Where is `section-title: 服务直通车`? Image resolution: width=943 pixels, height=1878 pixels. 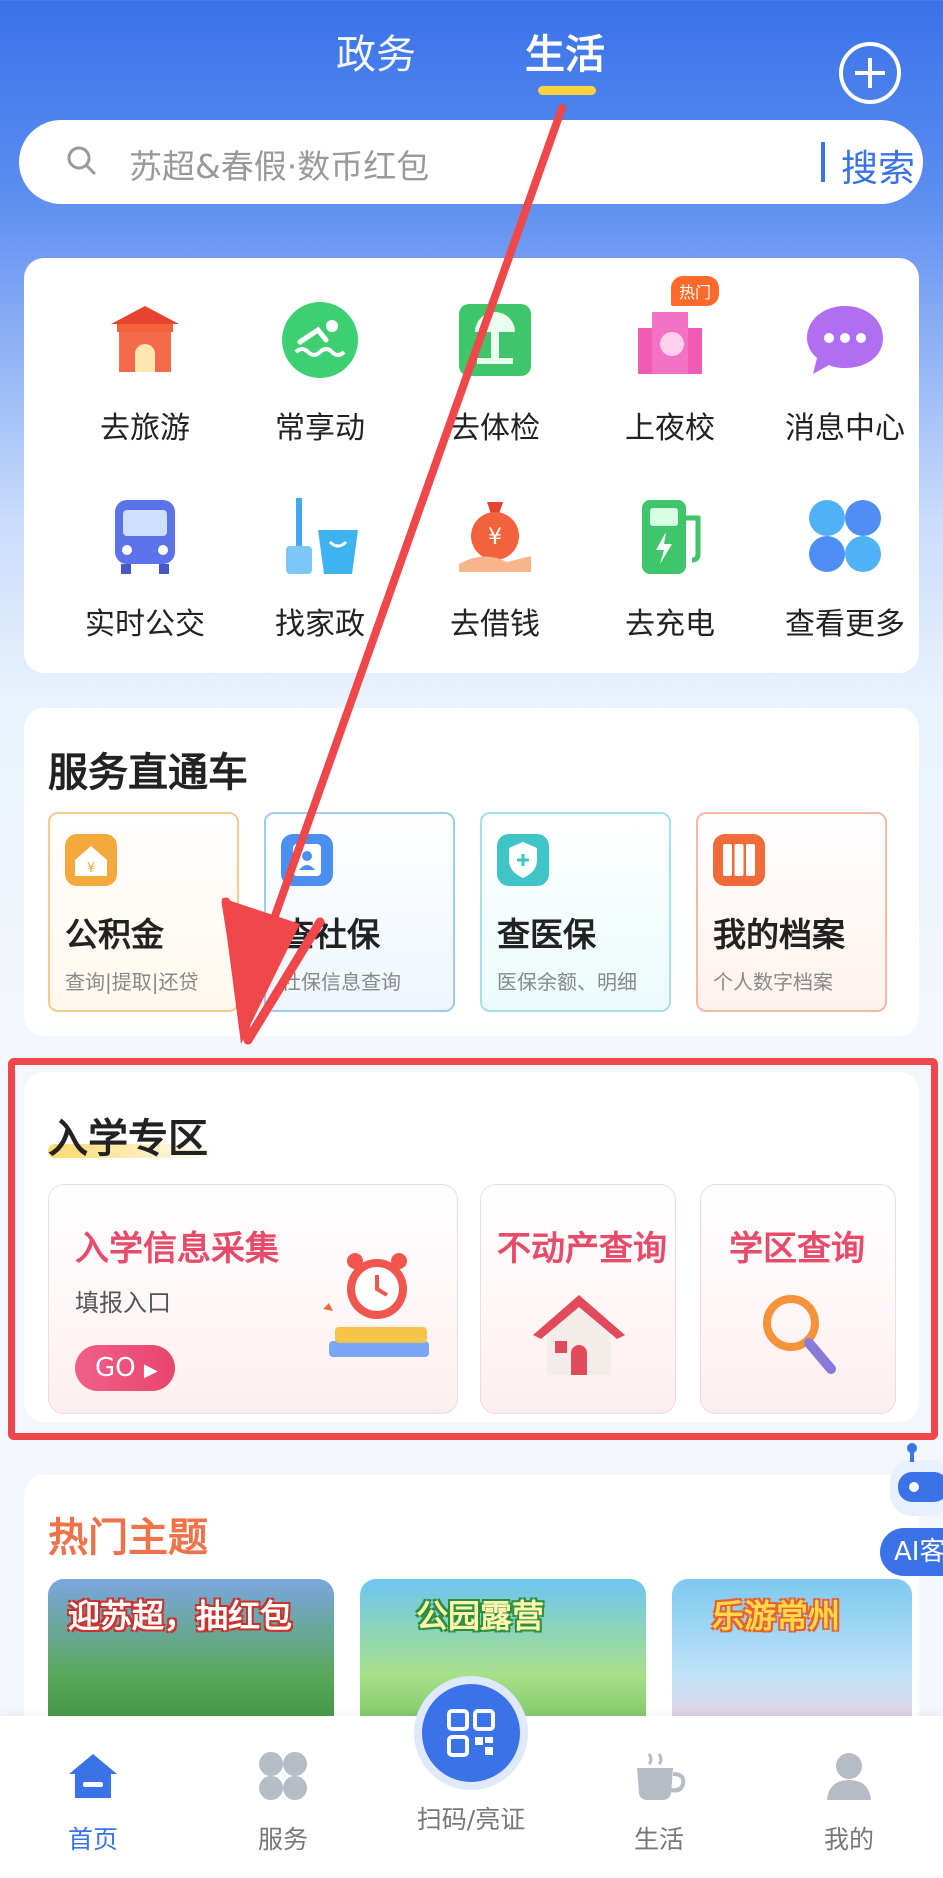
section-title: 服务直通车 is located at coordinates (148, 773).